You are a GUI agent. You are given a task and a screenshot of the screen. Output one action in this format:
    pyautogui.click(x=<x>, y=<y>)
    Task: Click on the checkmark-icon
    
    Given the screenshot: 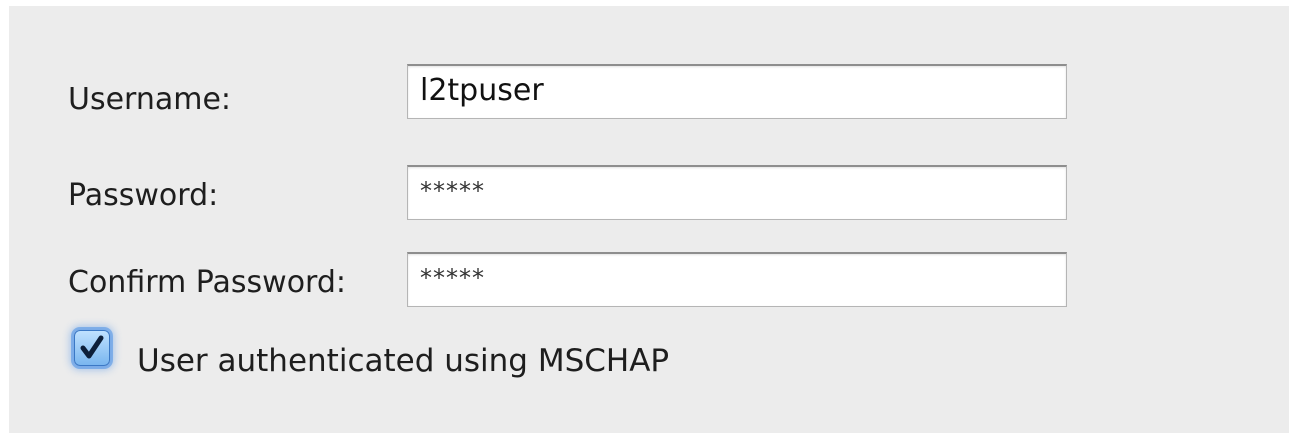 What is the action you would take?
    pyautogui.click(x=92, y=347)
    